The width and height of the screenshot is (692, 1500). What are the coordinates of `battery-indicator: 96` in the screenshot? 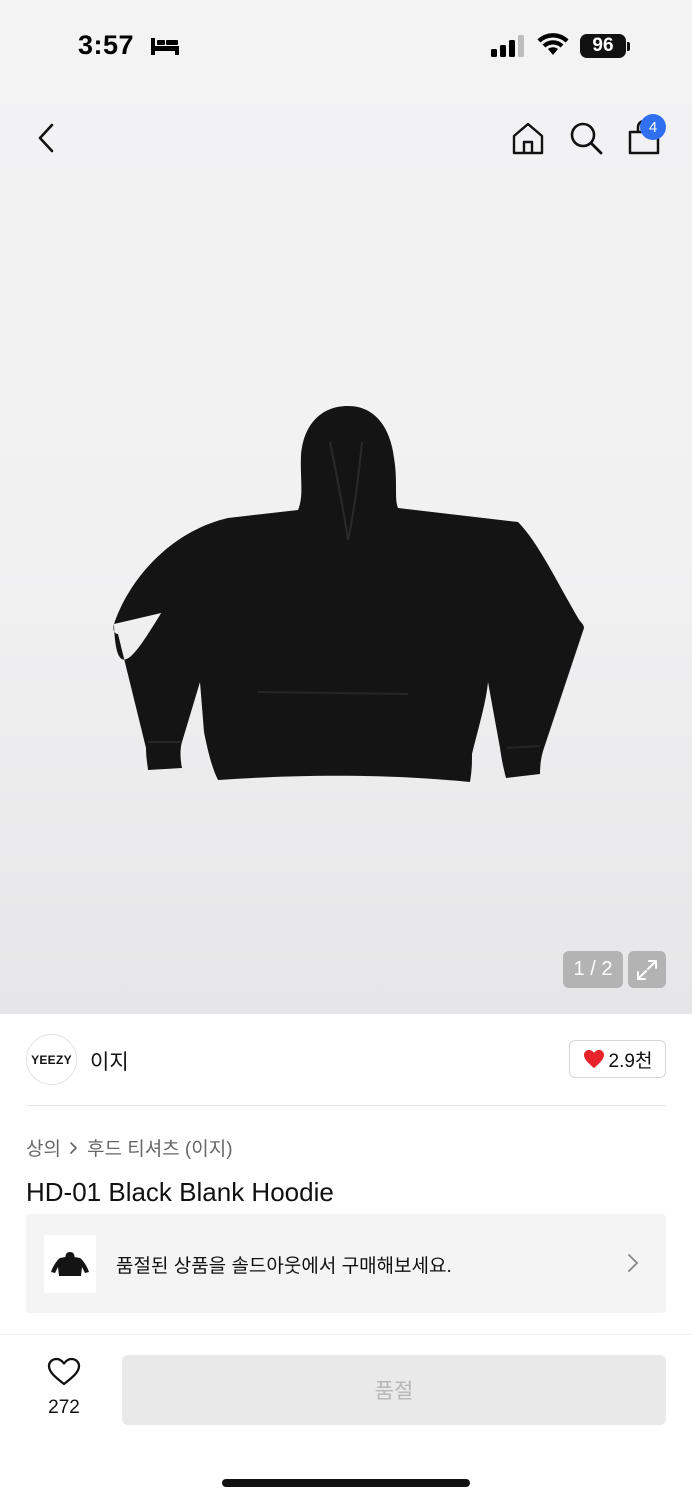 It's located at (603, 46).